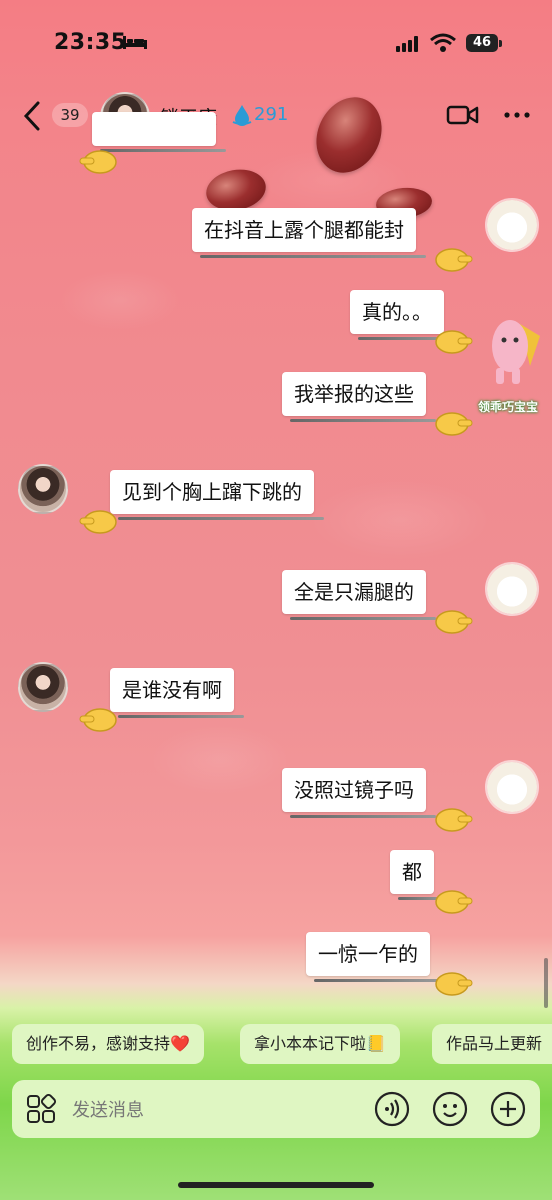 The image size is (552, 1200). I want to click on message-bubble: 是谁没有啊, so click(177, 693).